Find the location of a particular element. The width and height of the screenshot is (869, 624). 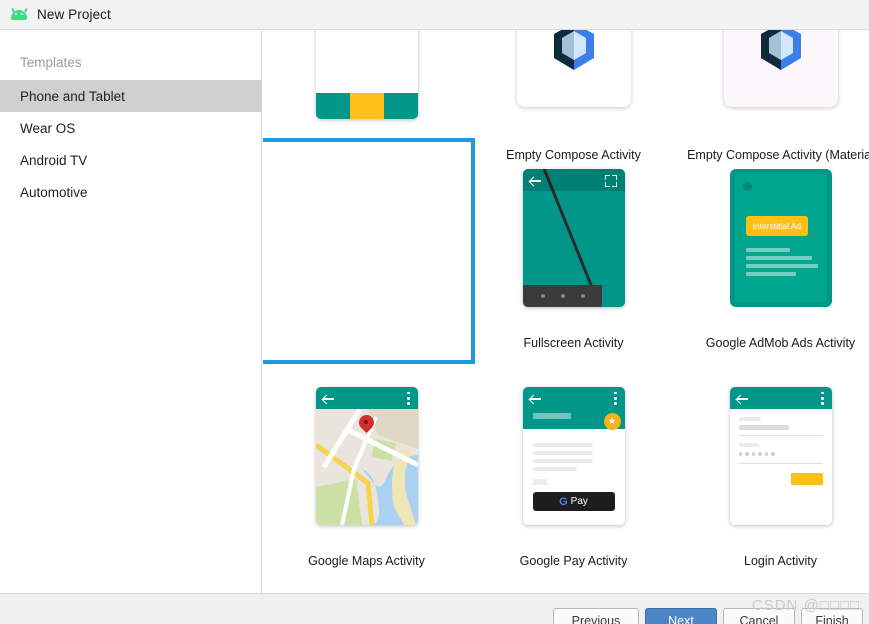

thumbnail-bottom-nav is located at coordinates (366, 87).